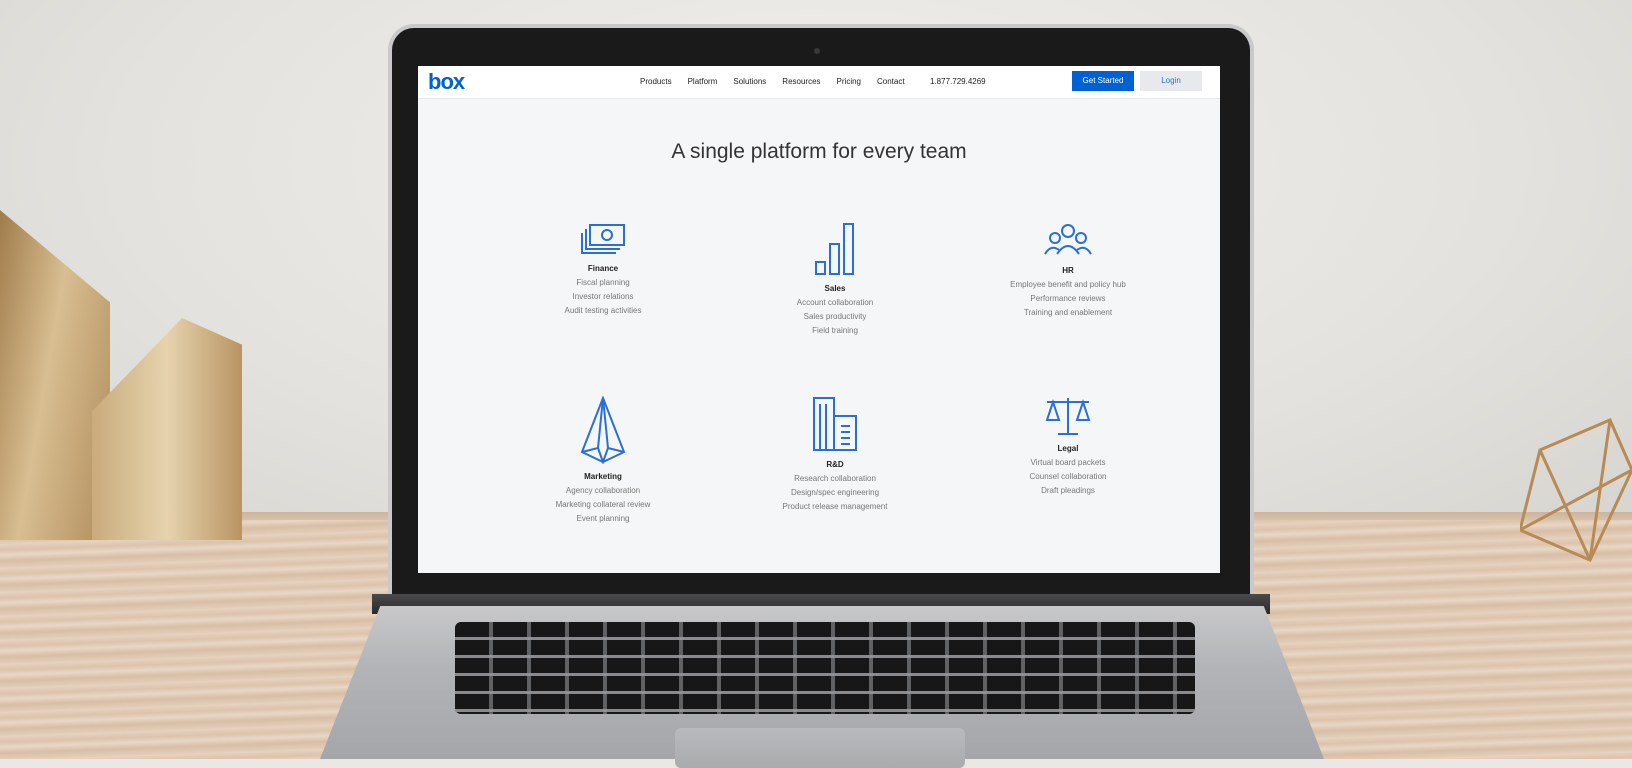 The width and height of the screenshot is (1632, 768). I want to click on page-title: A single platform for every team, so click(819, 151).